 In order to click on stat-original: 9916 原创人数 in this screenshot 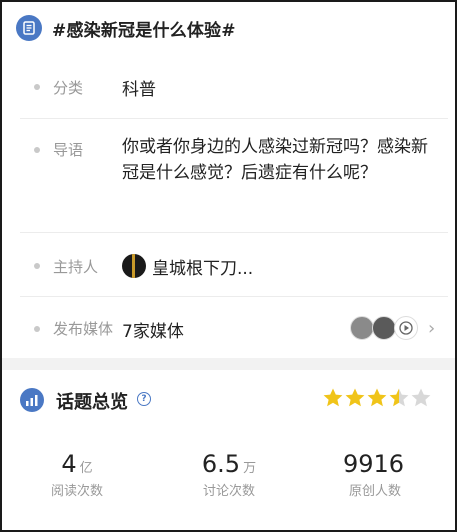, I will do `click(375, 474)`.